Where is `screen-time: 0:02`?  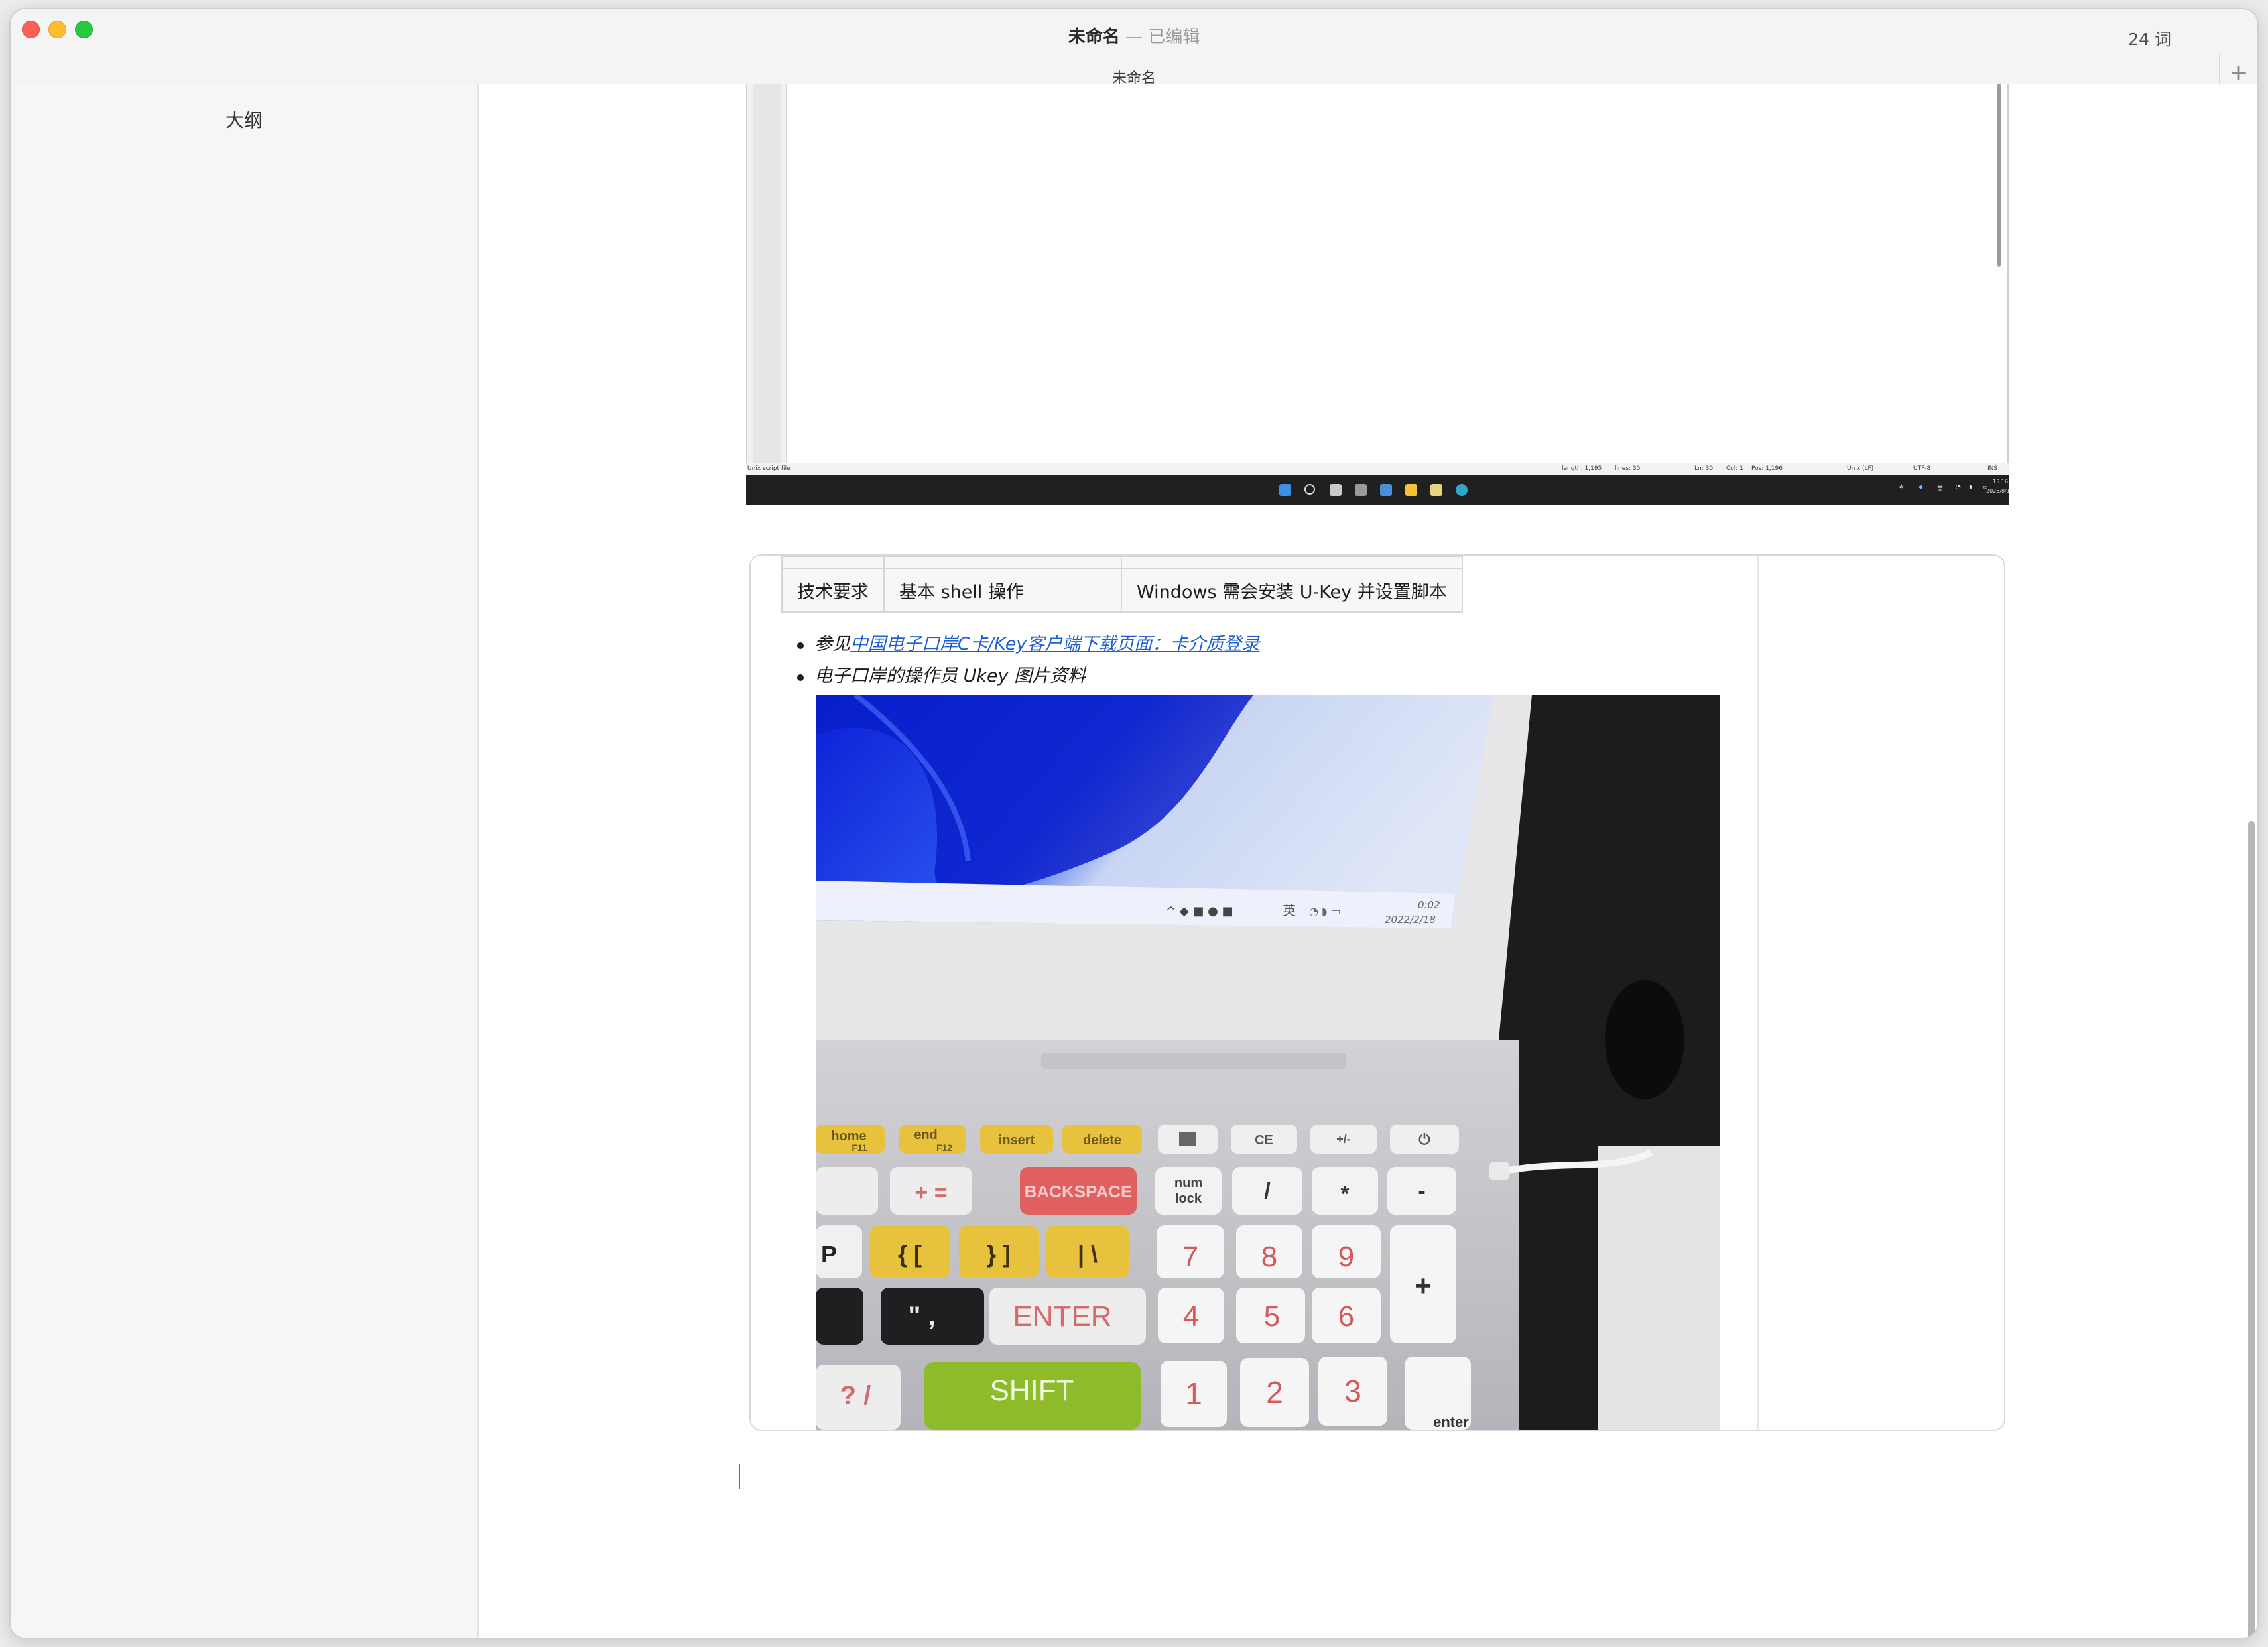 screen-time: 0:02 is located at coordinates (1429, 905).